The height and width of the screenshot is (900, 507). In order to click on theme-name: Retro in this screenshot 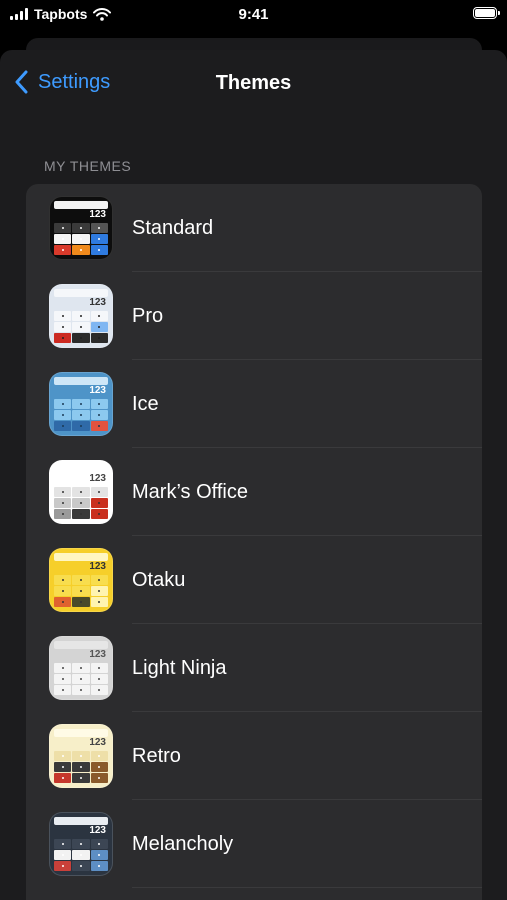, I will do `click(156, 755)`.